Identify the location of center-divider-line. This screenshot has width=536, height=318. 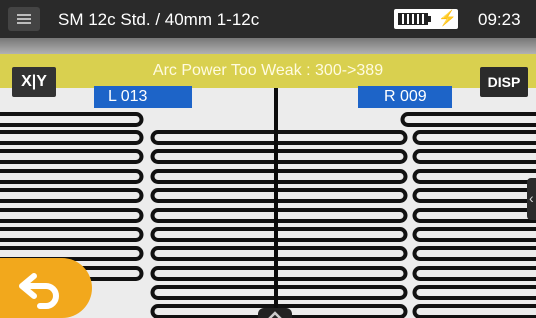
(276, 203).